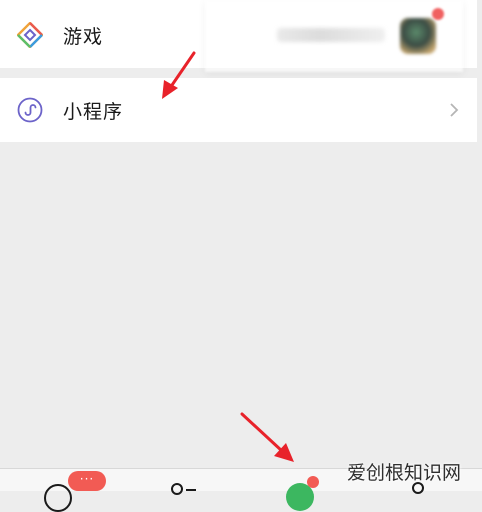 The height and width of the screenshot is (512, 482). Describe the element at coordinates (83, 37) in the screenshot. I see `games-label: 游戏` at that location.